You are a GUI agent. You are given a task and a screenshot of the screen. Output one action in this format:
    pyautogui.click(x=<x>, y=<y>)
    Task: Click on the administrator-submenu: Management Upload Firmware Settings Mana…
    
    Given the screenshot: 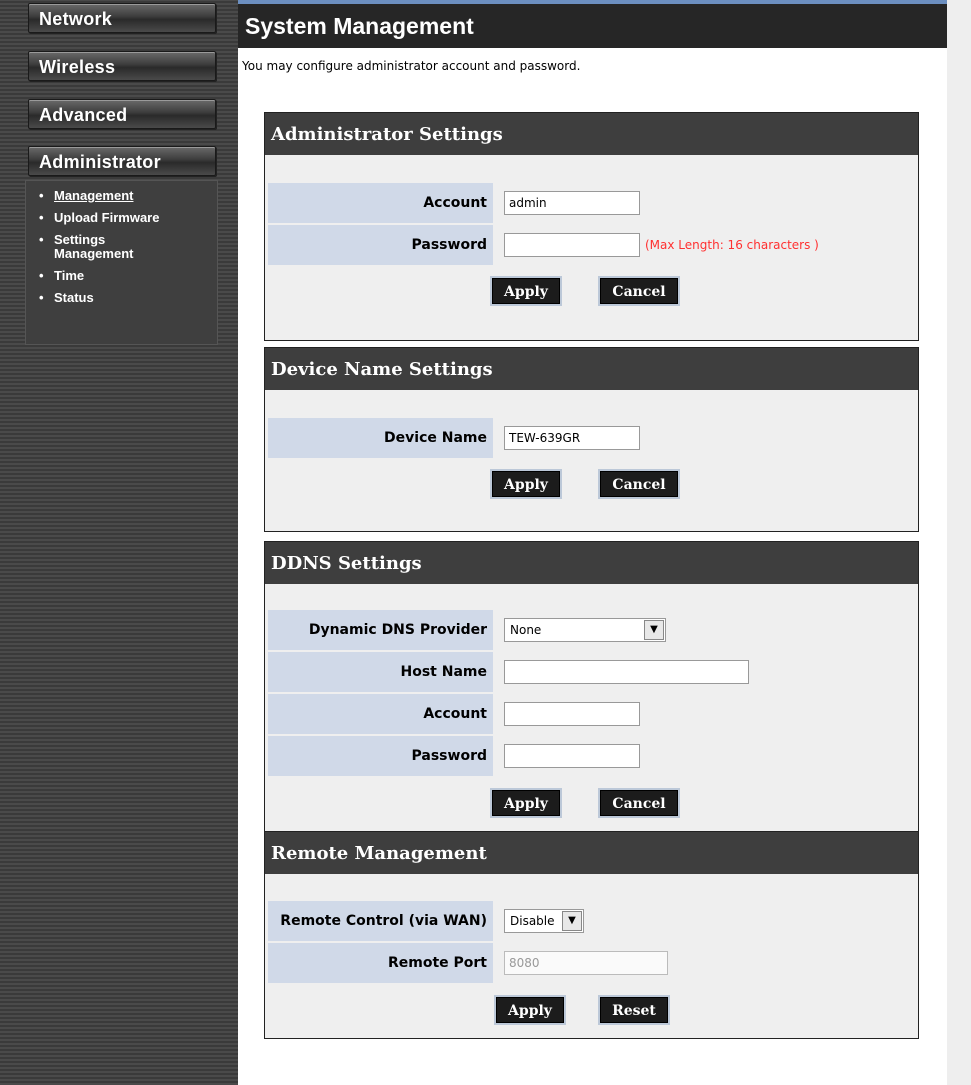 What is the action you would take?
    pyautogui.click(x=121, y=262)
    